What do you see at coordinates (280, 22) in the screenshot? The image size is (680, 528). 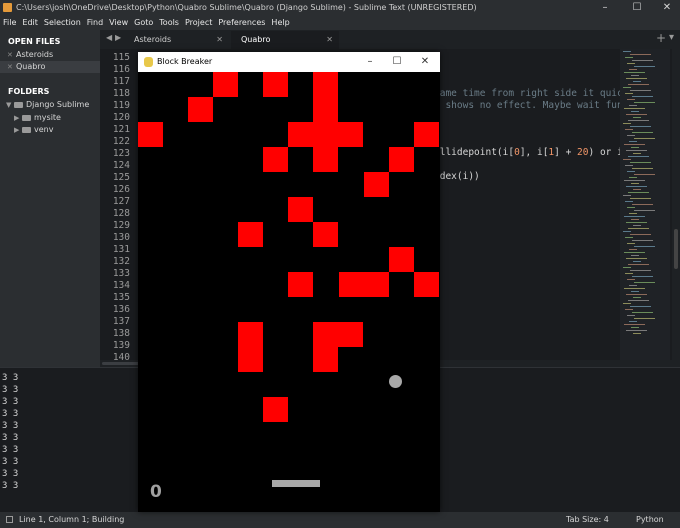 I see `menu-help: Help` at bounding box center [280, 22].